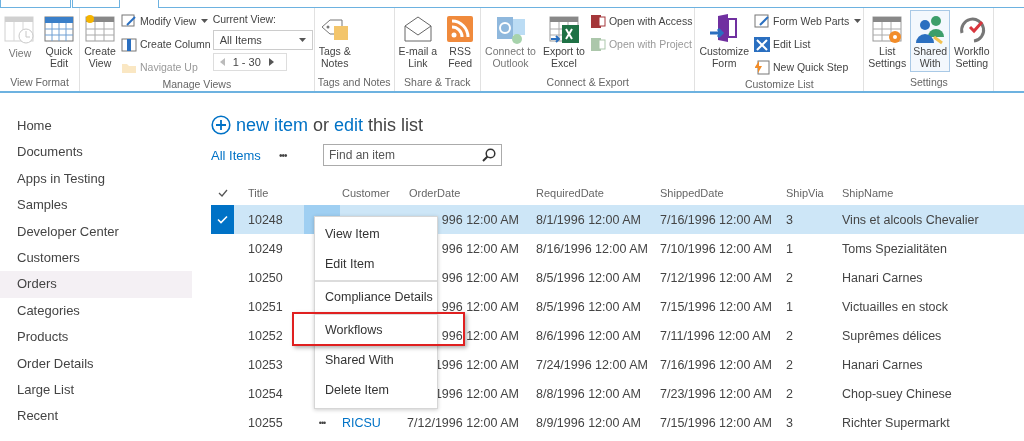 Image resolution: width=1024 pixels, height=441 pixels. What do you see at coordinates (265, 306) in the screenshot?
I see `table-cell: 10251` at bounding box center [265, 306].